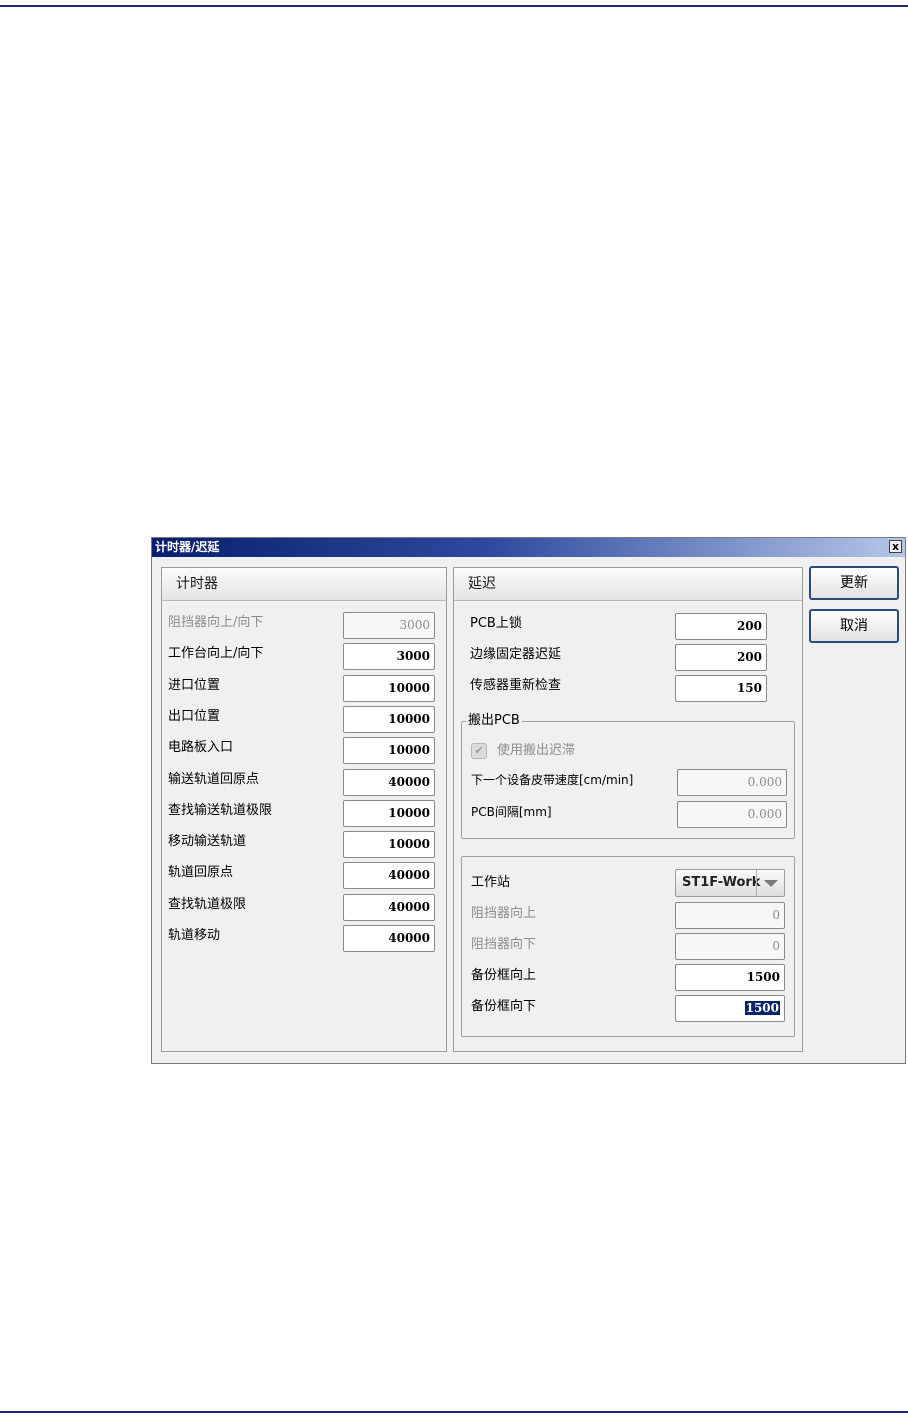 Image resolution: width=908 pixels, height=1424 pixels. Describe the element at coordinates (304, 584) in the screenshot. I see `timer-panel-header: 计时器` at that location.